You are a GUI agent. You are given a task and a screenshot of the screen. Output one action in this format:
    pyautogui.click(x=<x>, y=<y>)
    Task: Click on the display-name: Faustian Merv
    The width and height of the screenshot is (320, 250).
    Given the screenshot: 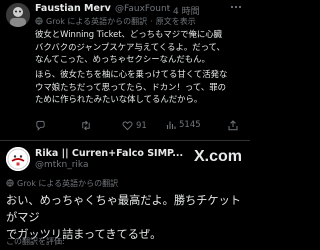 What is the action you would take?
    pyautogui.click(x=73, y=8)
    